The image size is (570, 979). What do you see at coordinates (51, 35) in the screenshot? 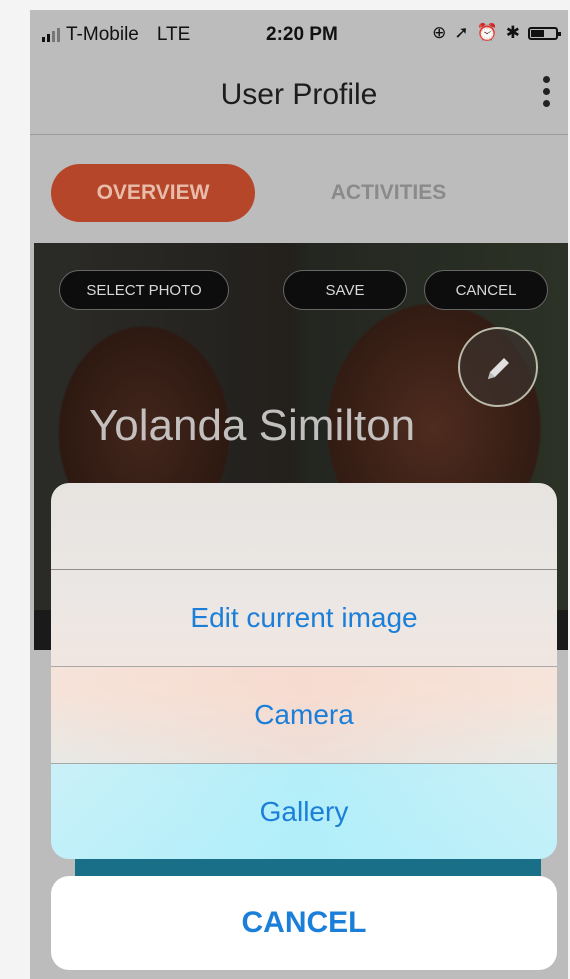
I see `signal-icon` at bounding box center [51, 35].